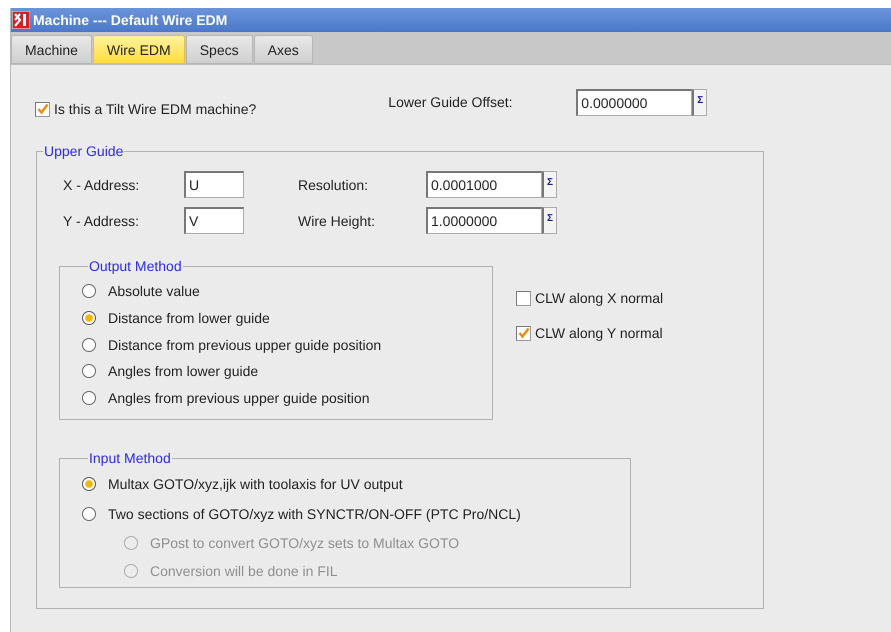  I want to click on group-title: Upper Guide, so click(83, 151).